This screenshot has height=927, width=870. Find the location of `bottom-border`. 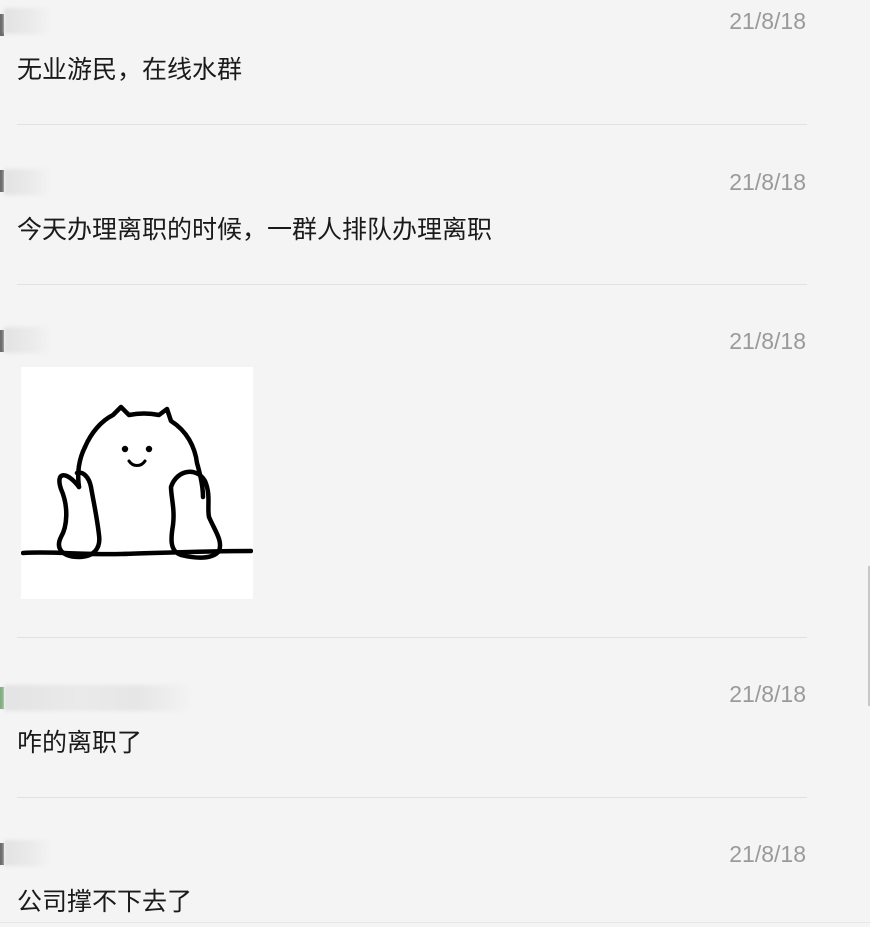

bottom-border is located at coordinates (435, 922).